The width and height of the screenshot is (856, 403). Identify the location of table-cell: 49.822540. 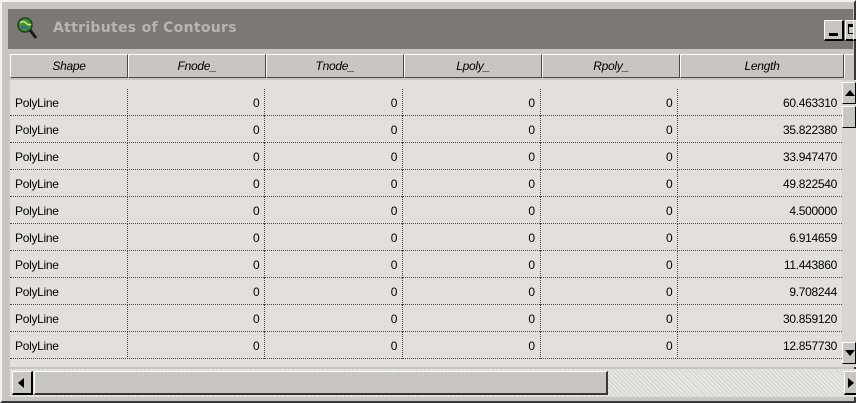
(760, 183).